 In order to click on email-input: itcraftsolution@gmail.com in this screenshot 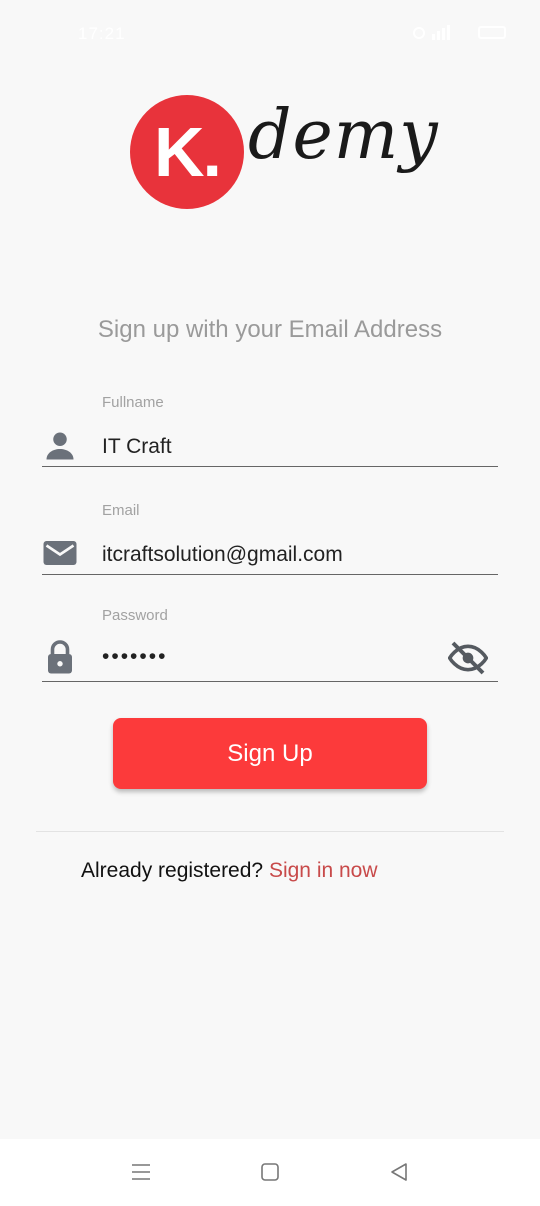, I will do `click(222, 555)`.